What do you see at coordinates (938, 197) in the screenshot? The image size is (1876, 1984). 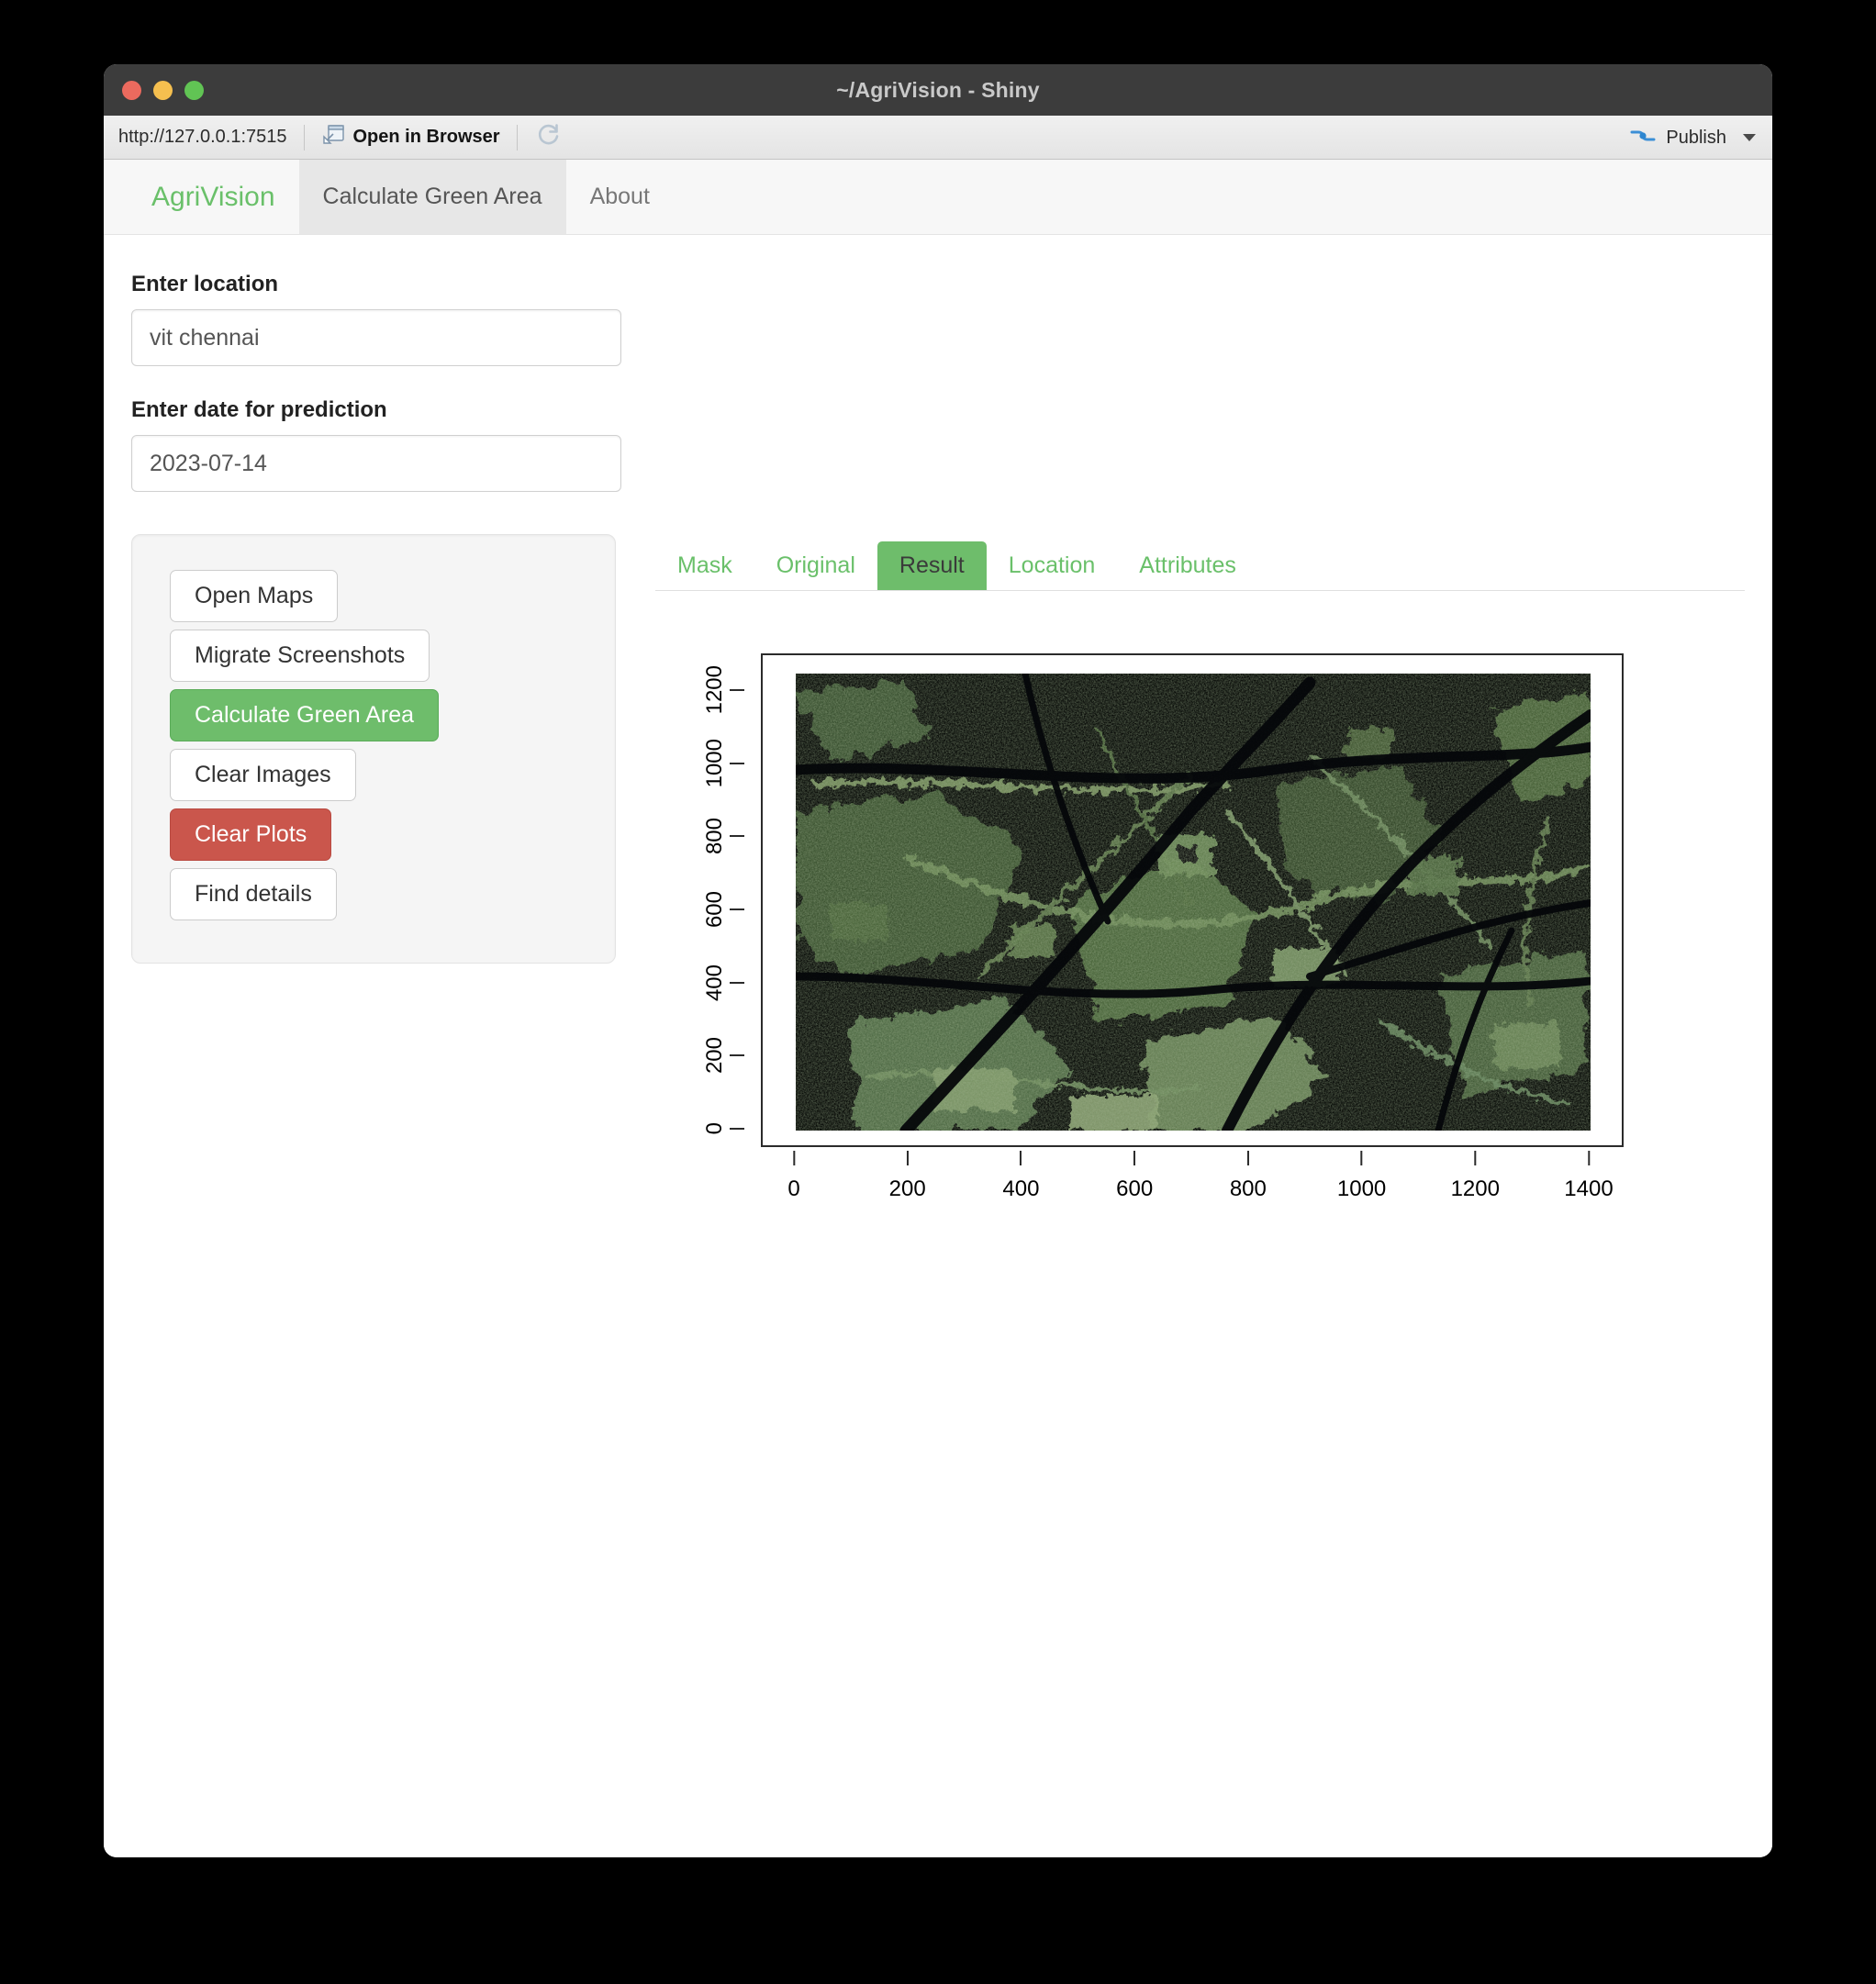 I see `navbar: AgriVision Calculate Green Area About` at bounding box center [938, 197].